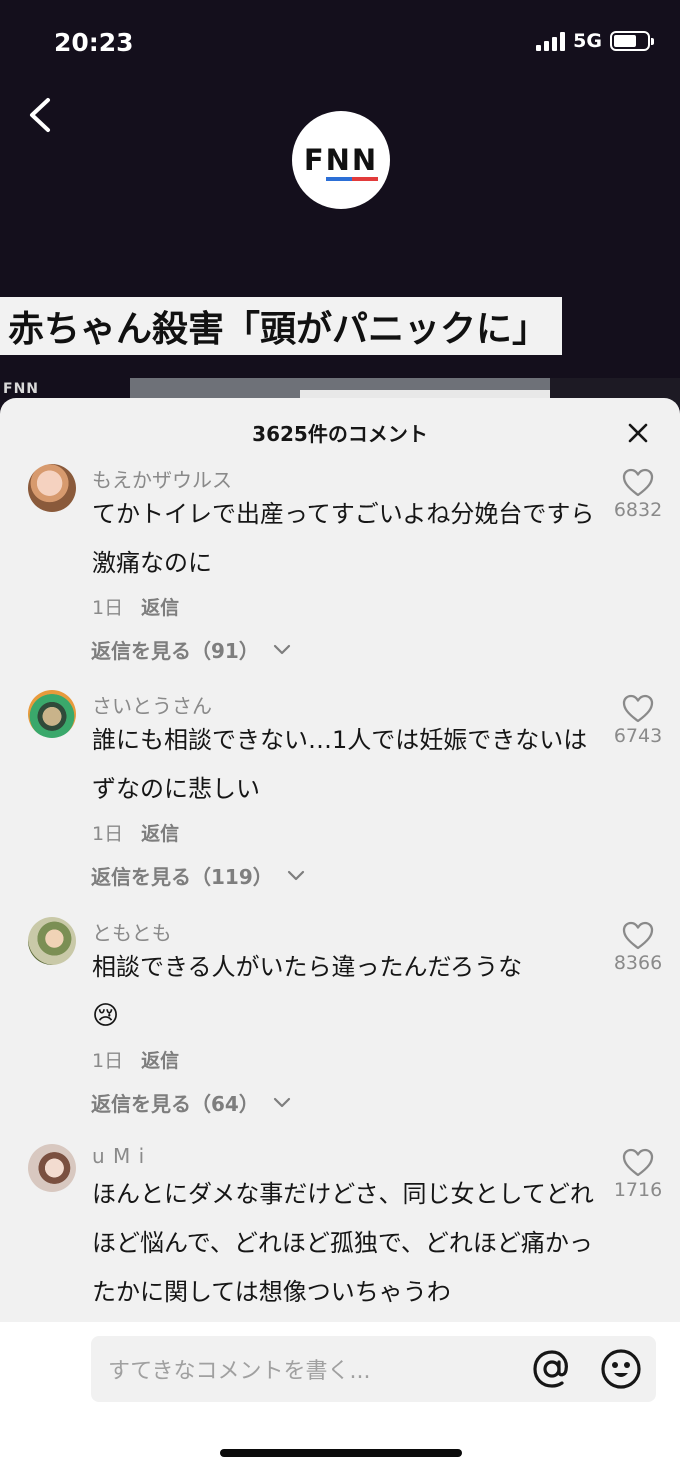 The width and height of the screenshot is (680, 1472). Describe the element at coordinates (21, 389) in the screenshot. I see `corner-logo: FNN` at that location.